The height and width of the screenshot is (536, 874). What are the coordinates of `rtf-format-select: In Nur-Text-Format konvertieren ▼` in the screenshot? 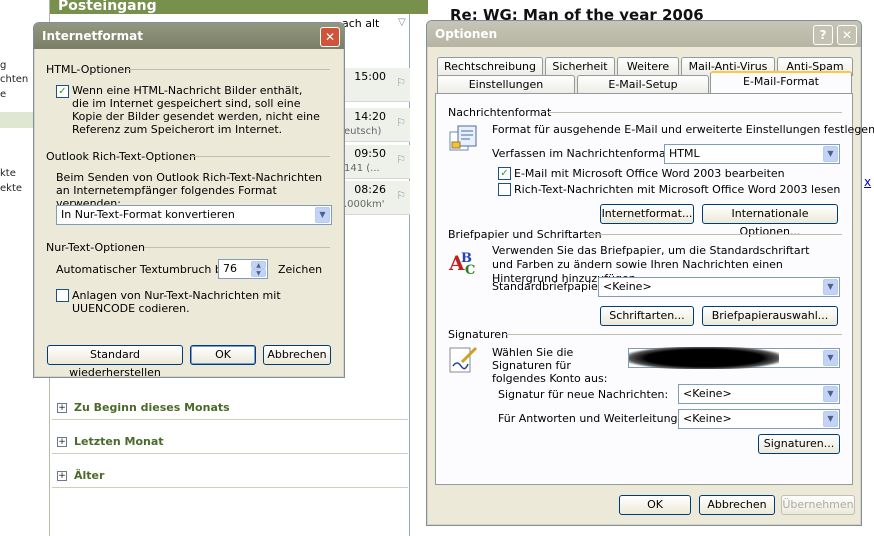 It's located at (194, 215).